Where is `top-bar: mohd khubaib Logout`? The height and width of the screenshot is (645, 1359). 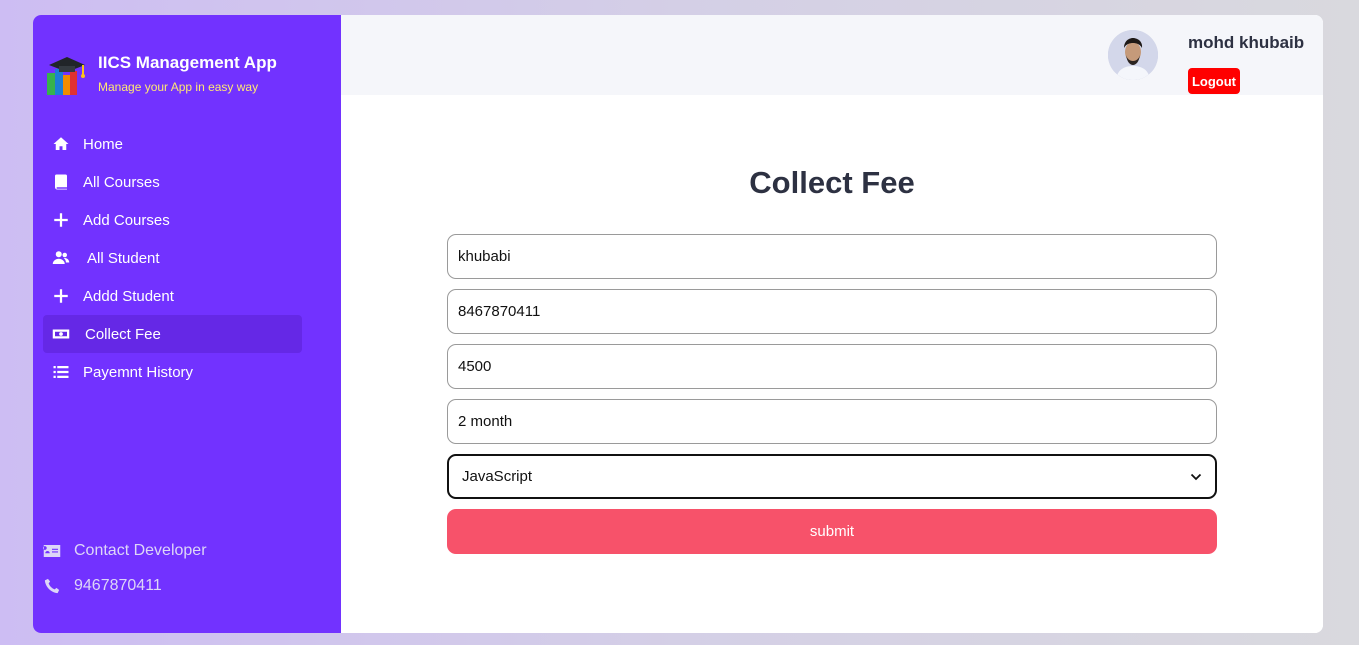
top-bar: mohd khubaib Logout is located at coordinates (832, 55).